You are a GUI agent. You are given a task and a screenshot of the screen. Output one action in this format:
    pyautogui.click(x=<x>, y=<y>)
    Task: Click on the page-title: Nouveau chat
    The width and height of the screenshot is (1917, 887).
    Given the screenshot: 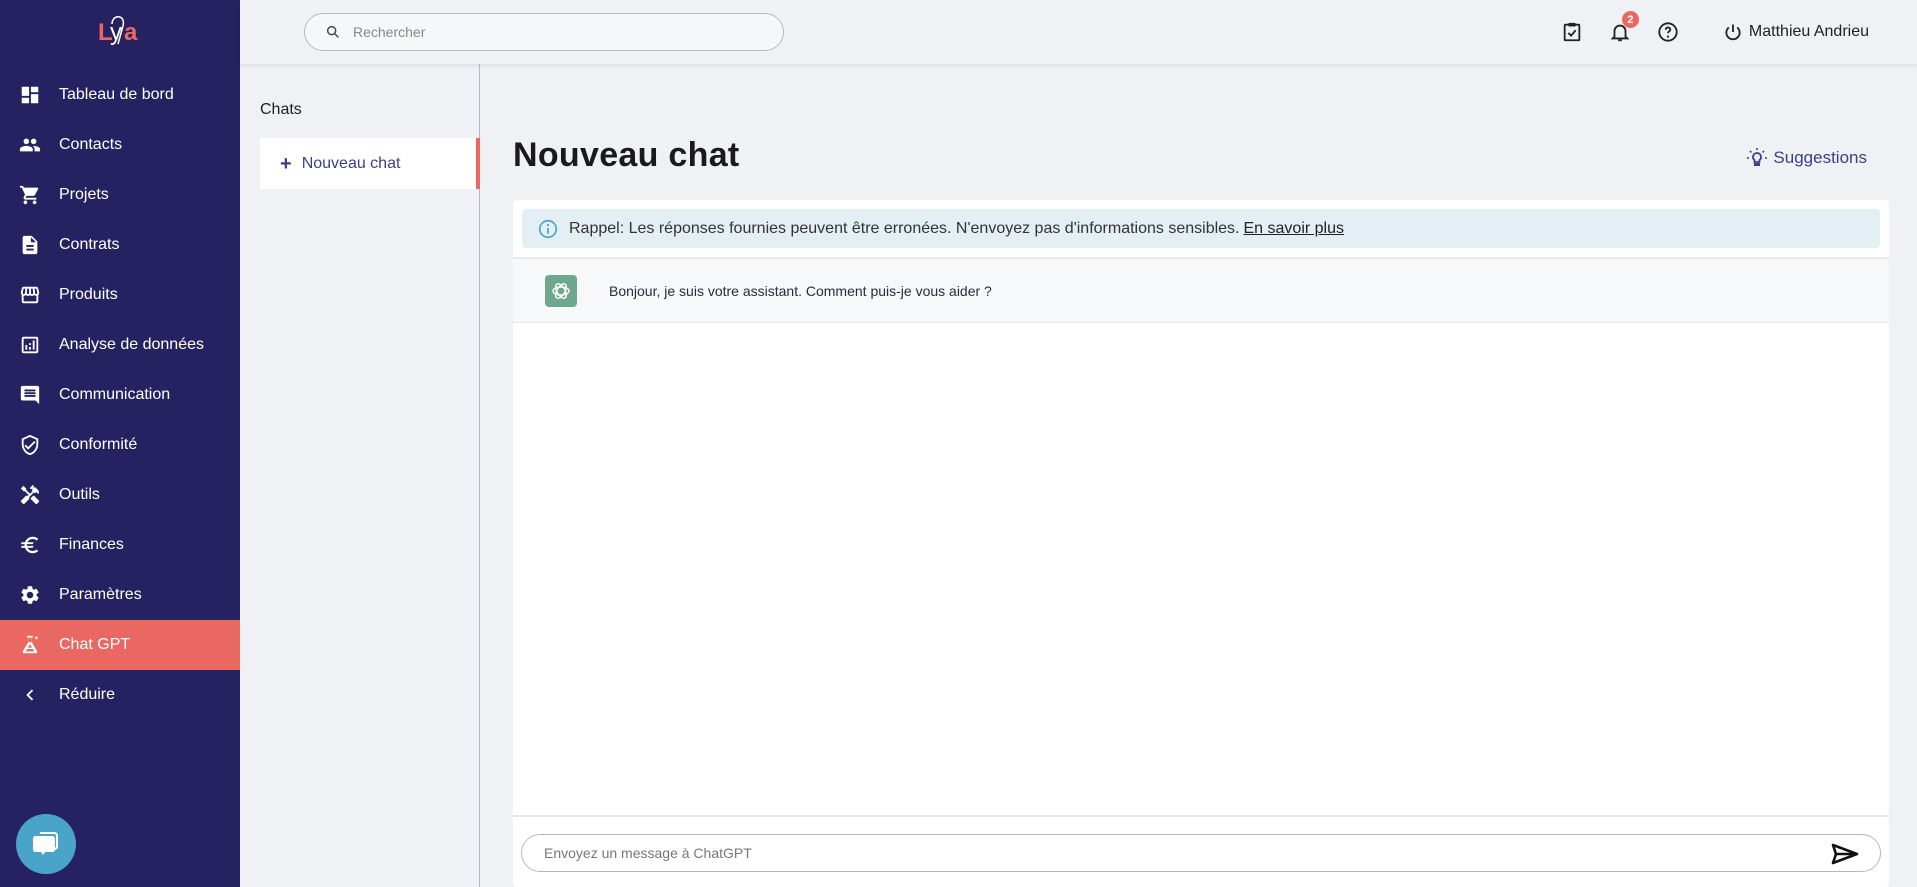 What is the action you would take?
    pyautogui.click(x=626, y=155)
    